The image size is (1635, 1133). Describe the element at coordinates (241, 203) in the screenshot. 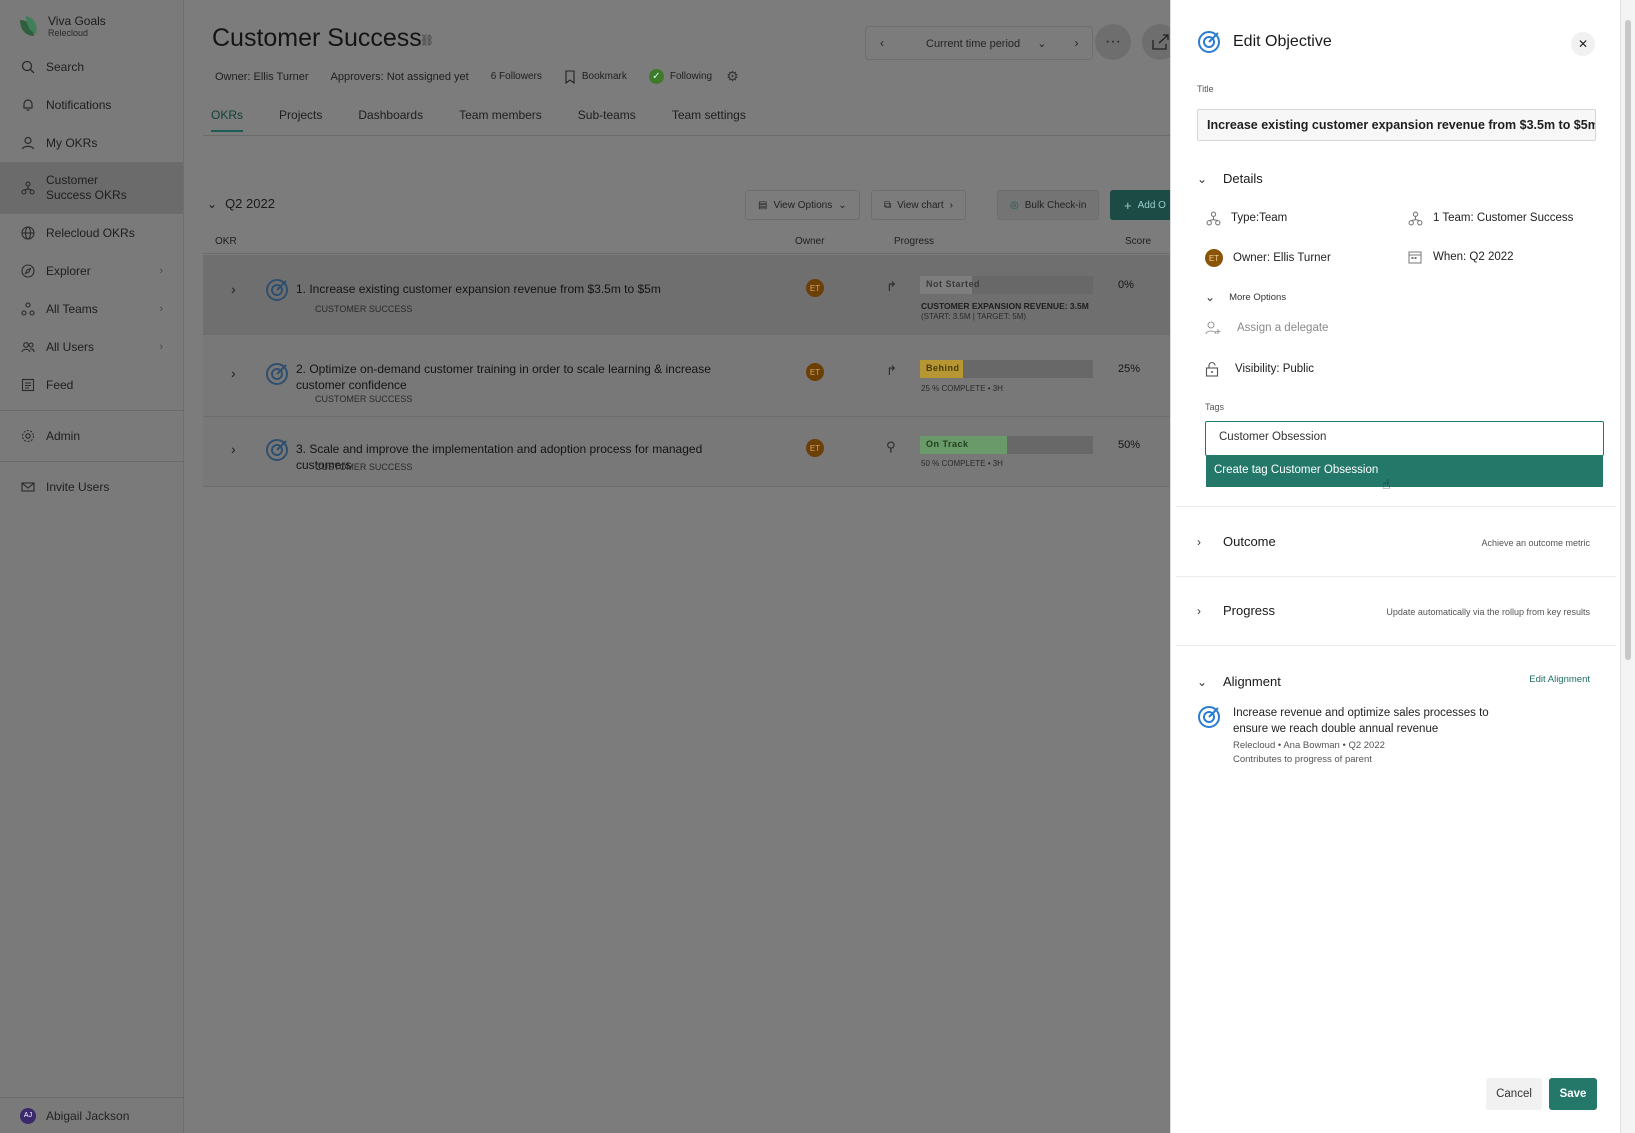

I see `quarter-header: ⌄ Q2 2022` at that location.